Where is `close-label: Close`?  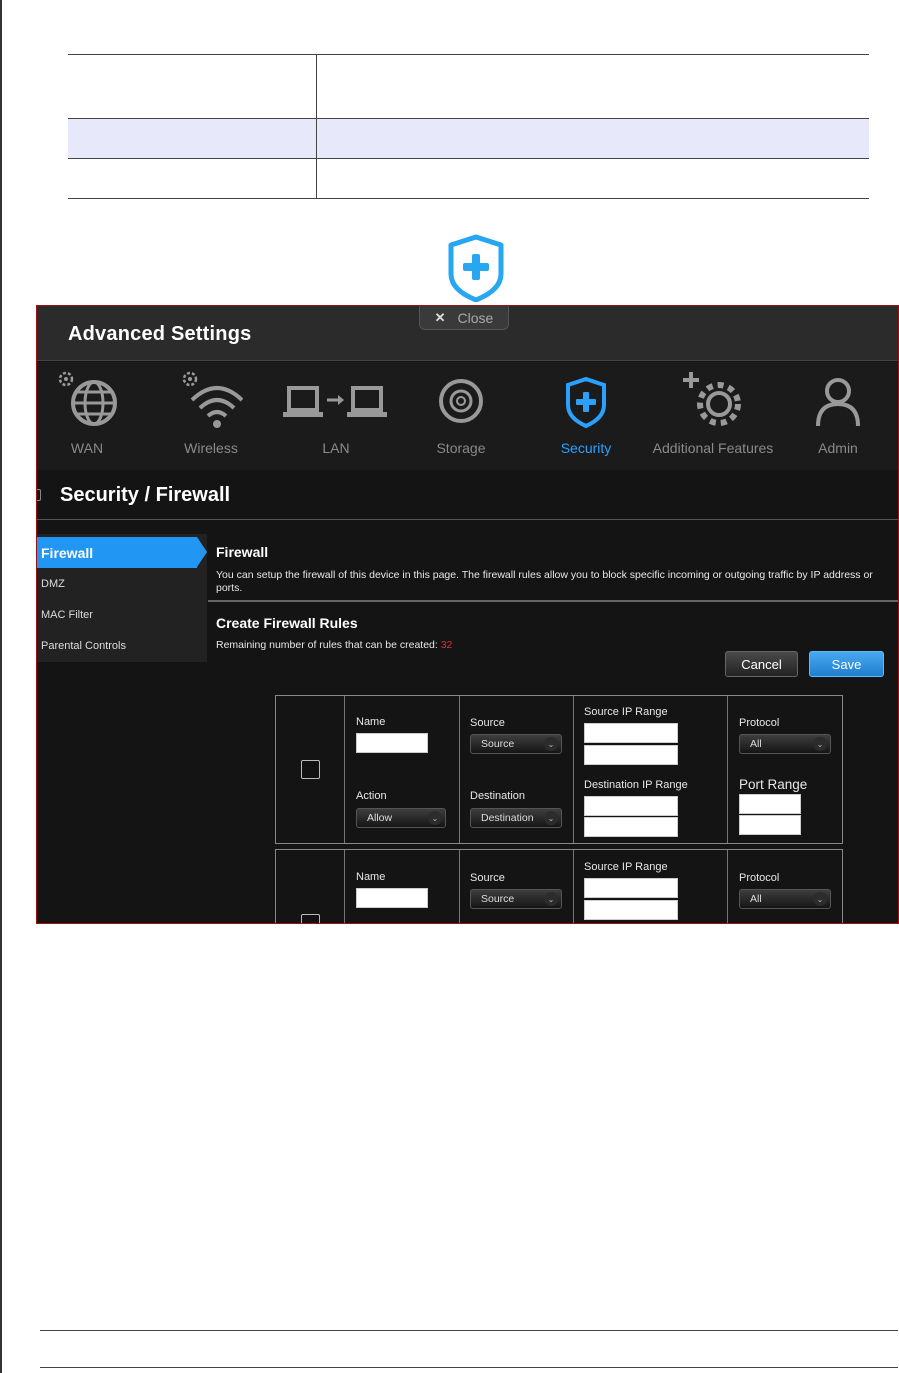 close-label: Close is located at coordinates (475, 317).